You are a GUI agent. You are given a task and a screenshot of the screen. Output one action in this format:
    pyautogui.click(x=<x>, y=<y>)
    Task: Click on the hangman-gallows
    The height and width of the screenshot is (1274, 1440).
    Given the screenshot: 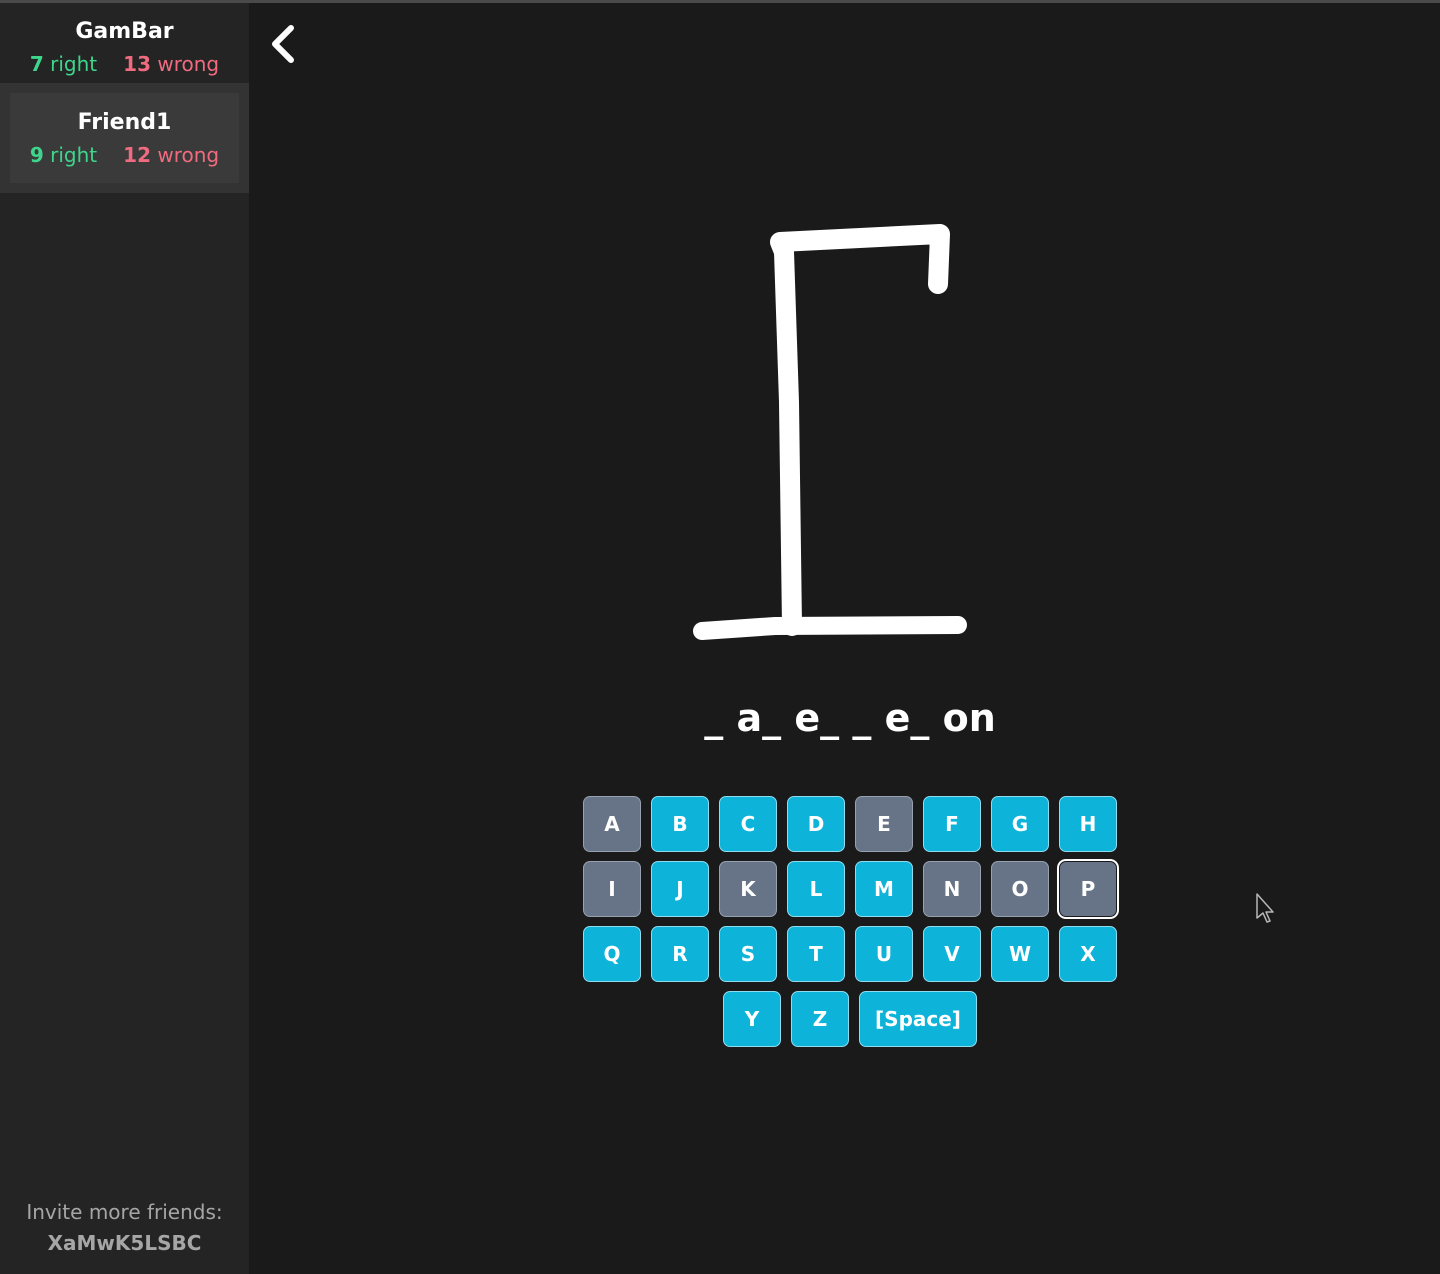 What is the action you would take?
    pyautogui.click(x=830, y=432)
    